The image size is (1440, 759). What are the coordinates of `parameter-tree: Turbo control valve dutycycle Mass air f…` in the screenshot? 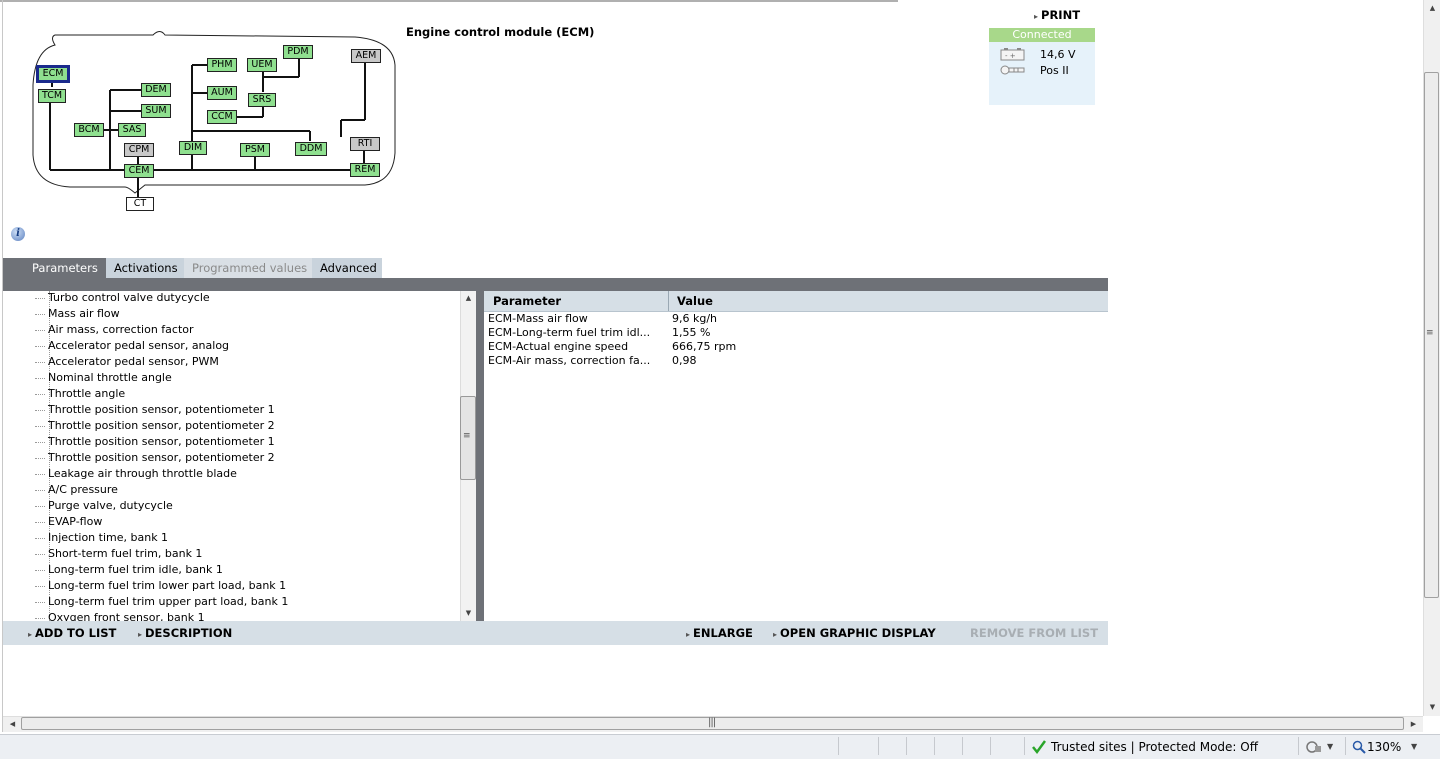 It's located at (231, 456).